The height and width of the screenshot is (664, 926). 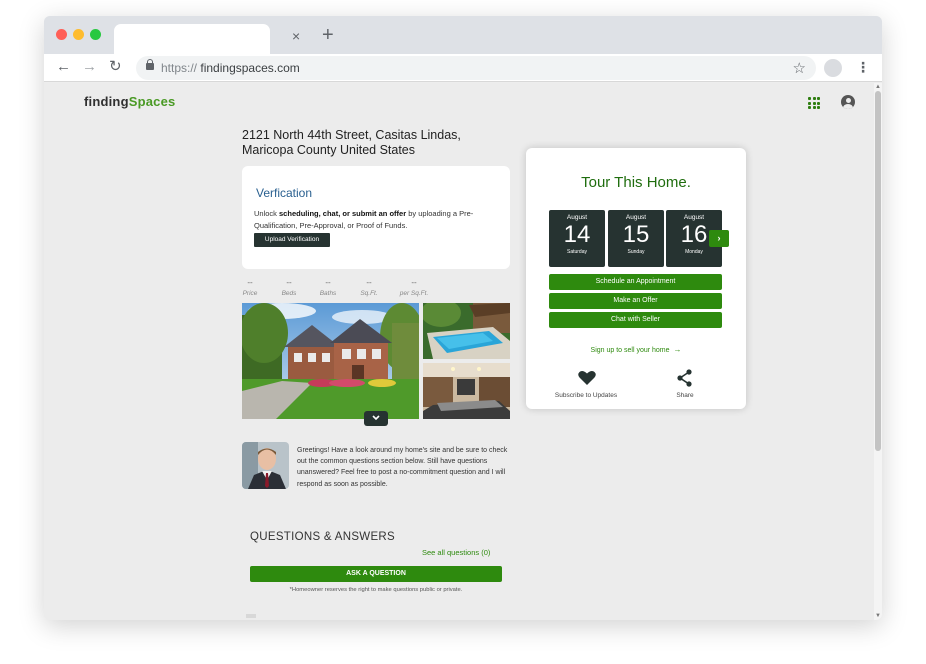 What do you see at coordinates (115, 67) in the screenshot?
I see `reload-icon: ↻` at bounding box center [115, 67].